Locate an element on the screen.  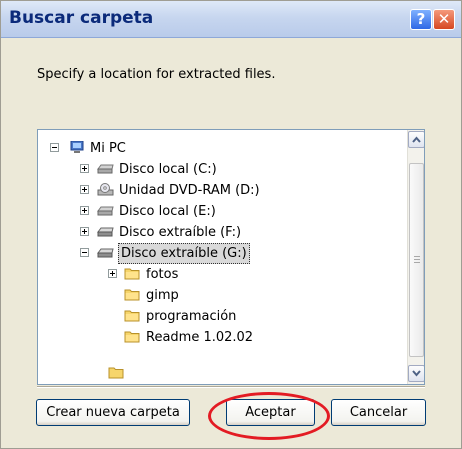
title-bar: Buscar carpeta ? ✕ is located at coordinates (231, 19).